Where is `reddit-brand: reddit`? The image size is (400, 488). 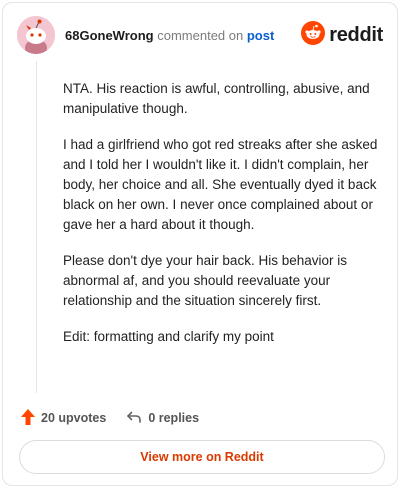
reddit-brand: reddit is located at coordinates (342, 35).